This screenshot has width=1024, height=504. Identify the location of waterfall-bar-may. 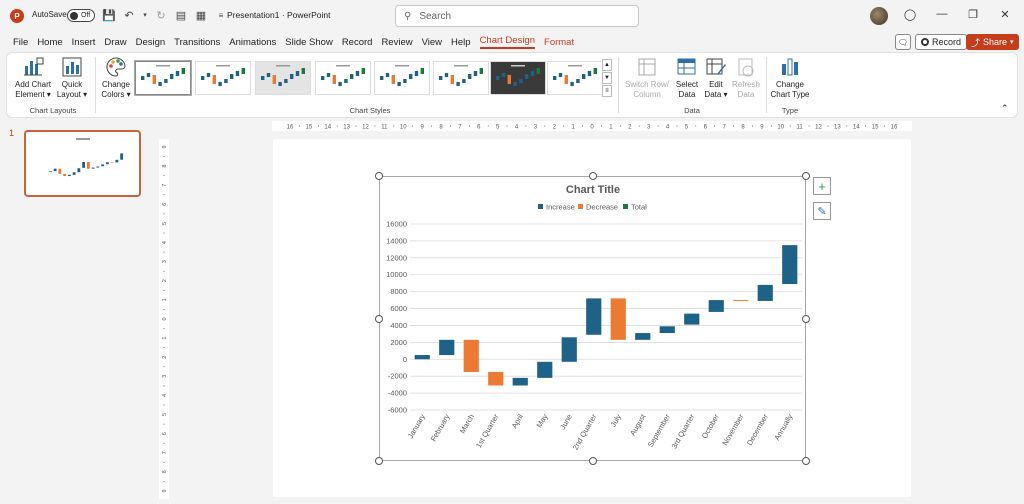
(545, 369).